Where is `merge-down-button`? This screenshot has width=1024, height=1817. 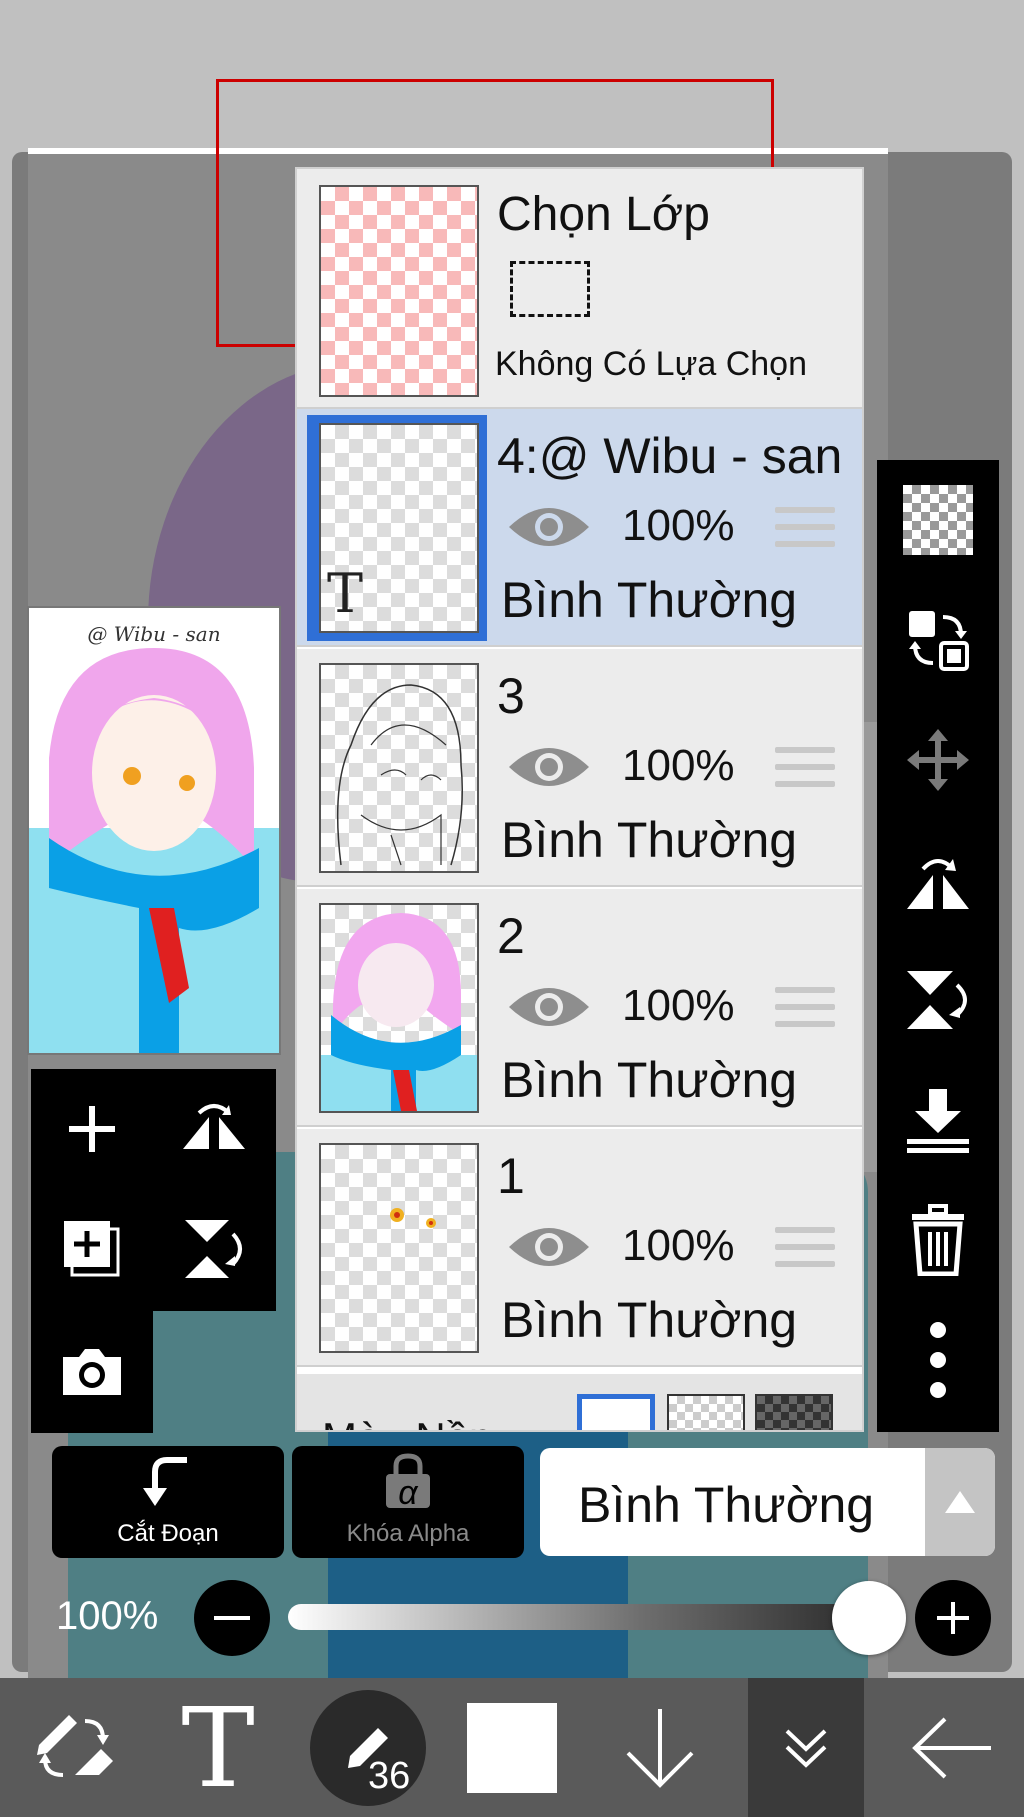
merge-down-button is located at coordinates (938, 1120).